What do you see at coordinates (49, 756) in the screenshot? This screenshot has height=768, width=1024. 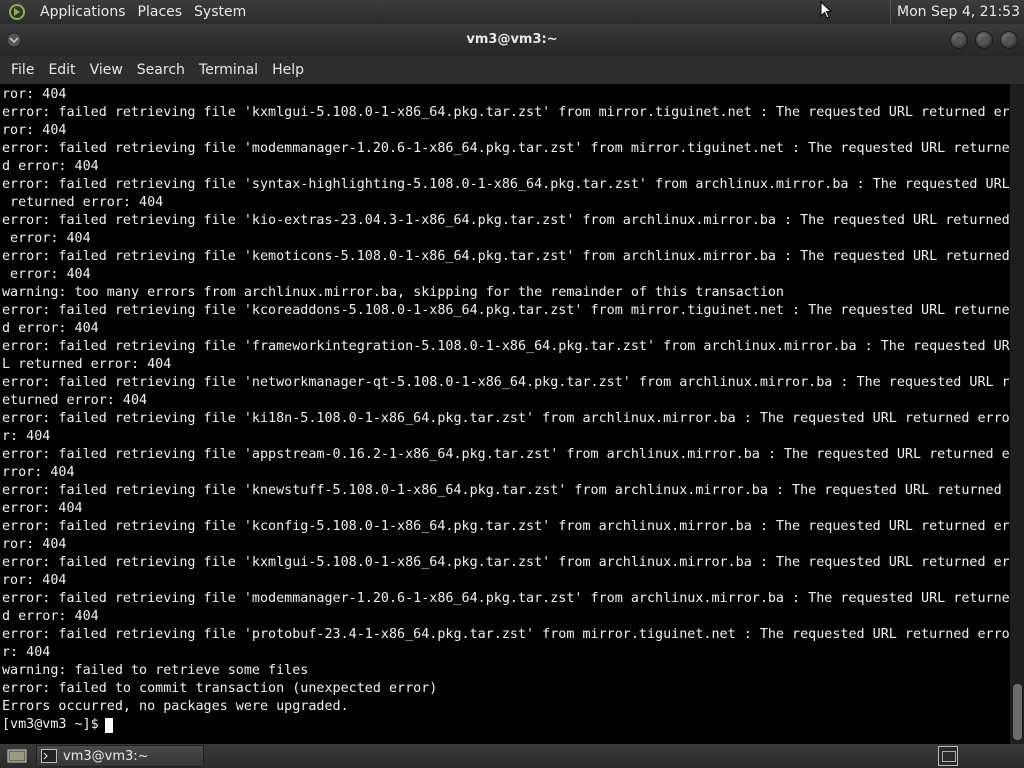 I see `terminal-icon` at bounding box center [49, 756].